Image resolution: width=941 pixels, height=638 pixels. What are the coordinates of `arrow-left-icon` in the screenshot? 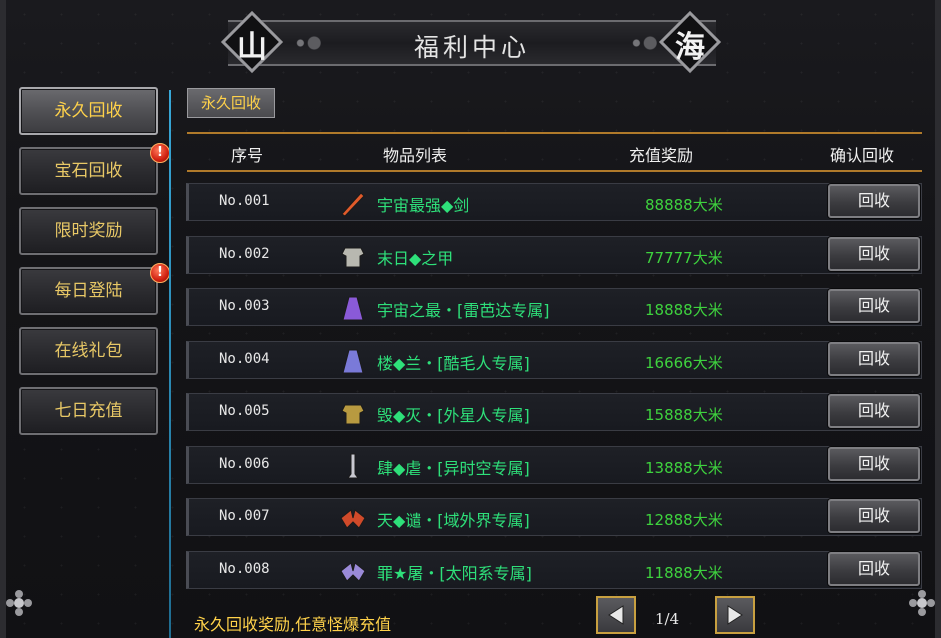 It's located at (616, 615).